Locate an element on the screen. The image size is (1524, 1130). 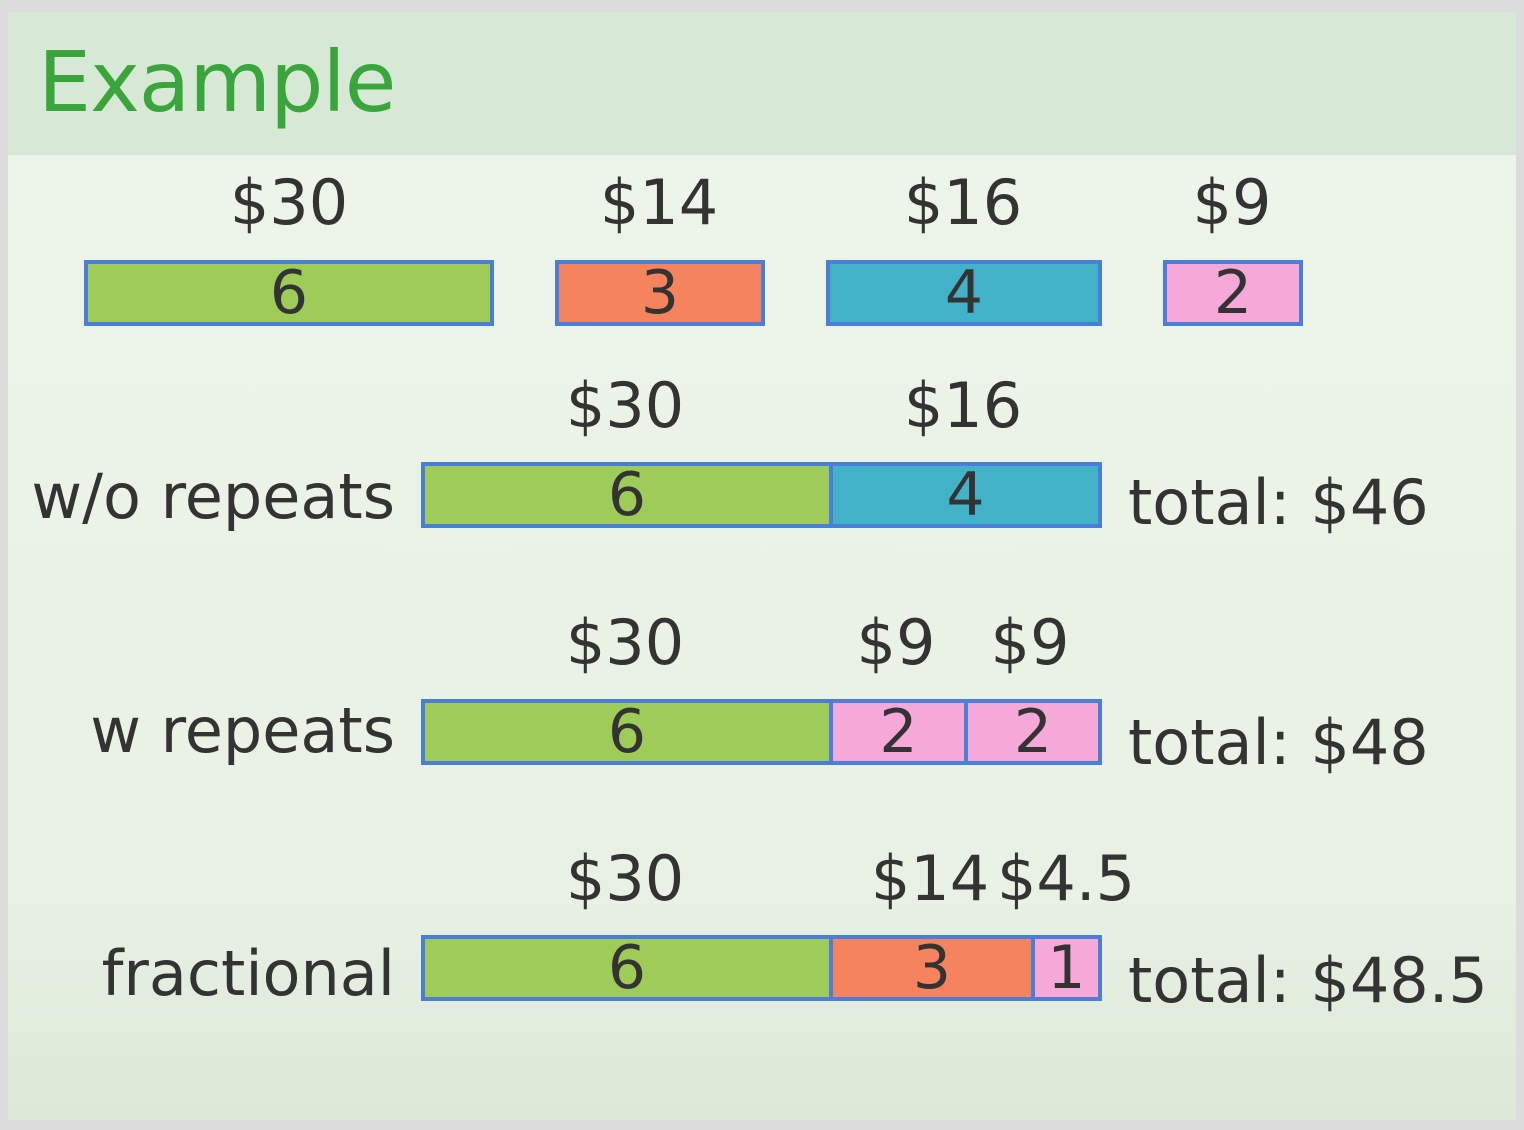
row-total: total: $46 is located at coordinates (1278, 502).